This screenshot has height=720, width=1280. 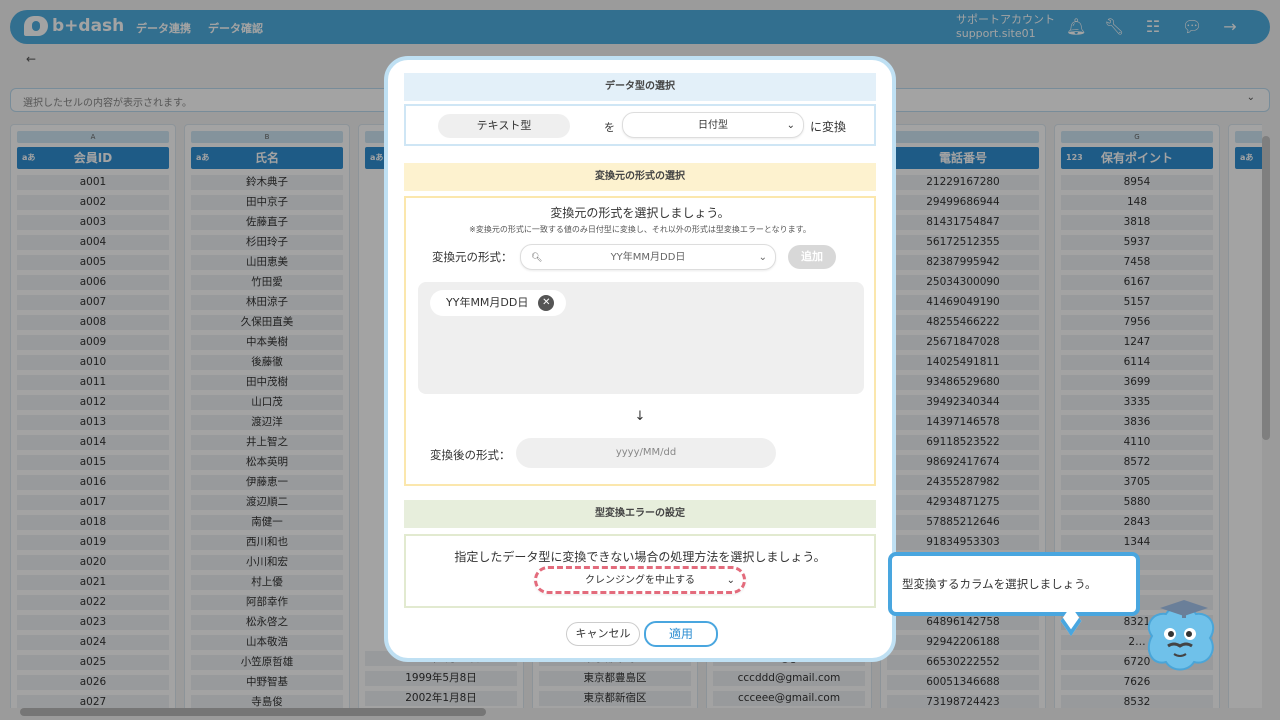 I want to click on target-format-label: 変換後の形式：, so click(x=470, y=455).